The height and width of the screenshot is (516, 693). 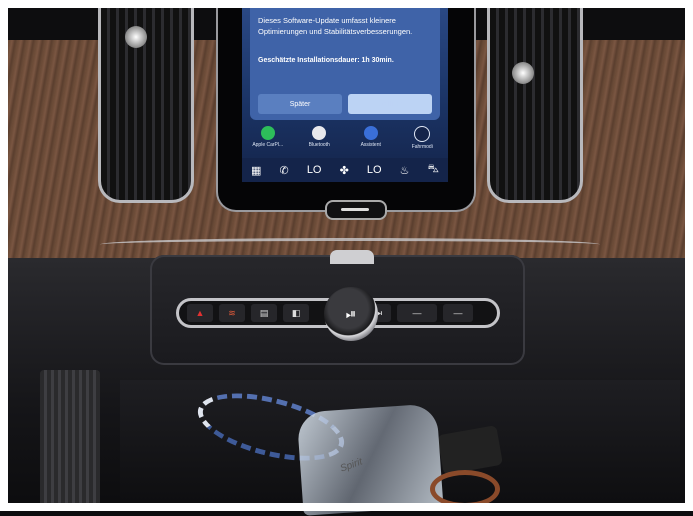 What do you see at coordinates (535, 101) in the screenshot?
I see `air-vent-right` at bounding box center [535, 101].